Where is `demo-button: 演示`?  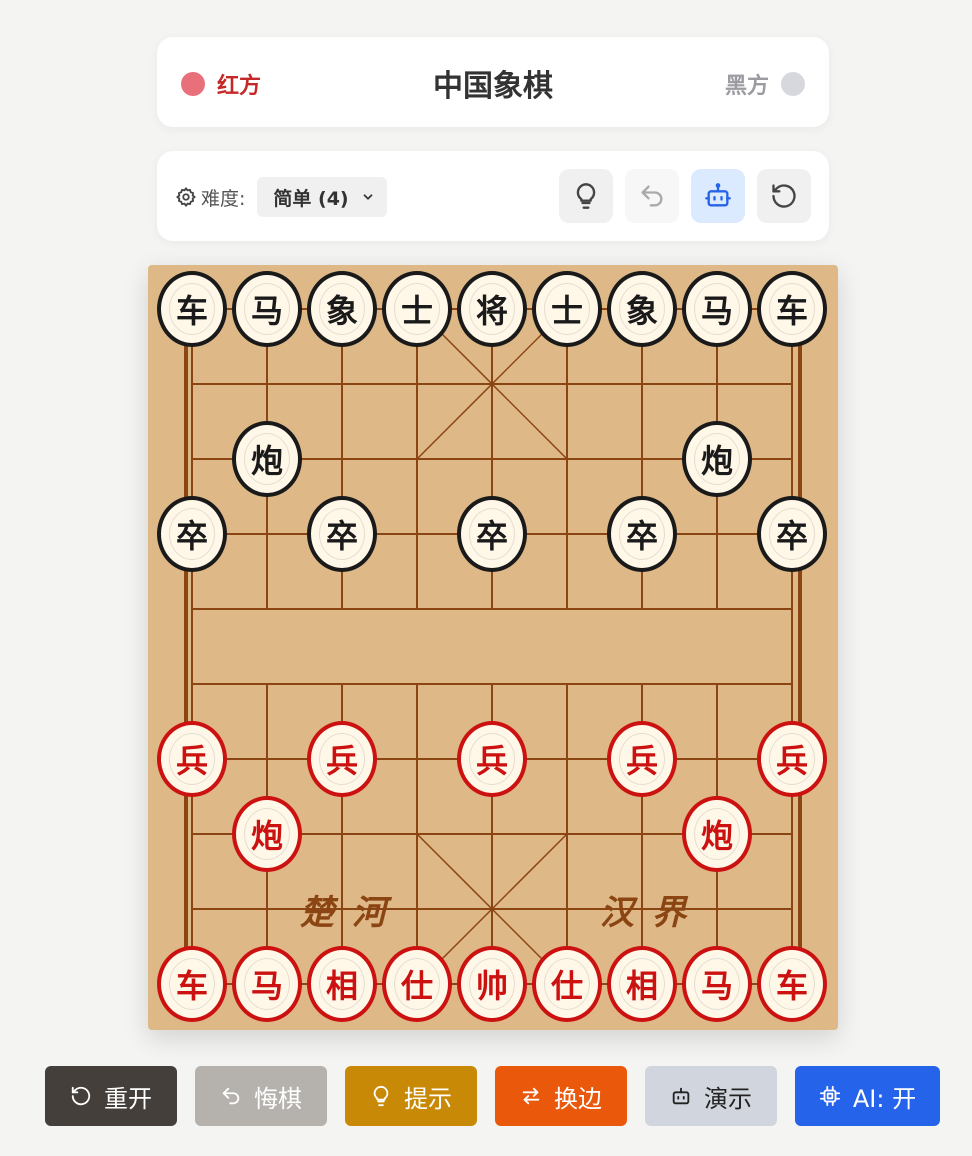 demo-button: 演示 is located at coordinates (711, 1096).